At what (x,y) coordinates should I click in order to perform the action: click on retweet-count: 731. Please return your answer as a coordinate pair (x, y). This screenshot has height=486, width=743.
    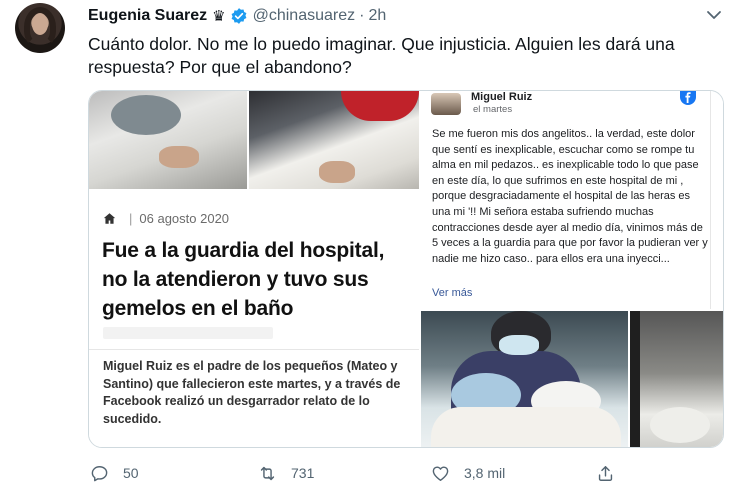
    Looking at the image, I should click on (303, 473).